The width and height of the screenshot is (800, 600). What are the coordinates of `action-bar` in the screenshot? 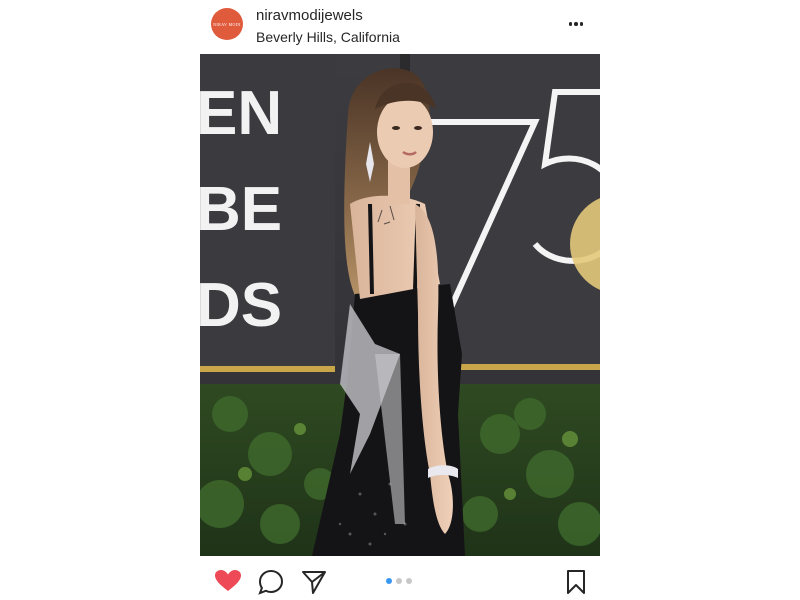 It's located at (400, 578).